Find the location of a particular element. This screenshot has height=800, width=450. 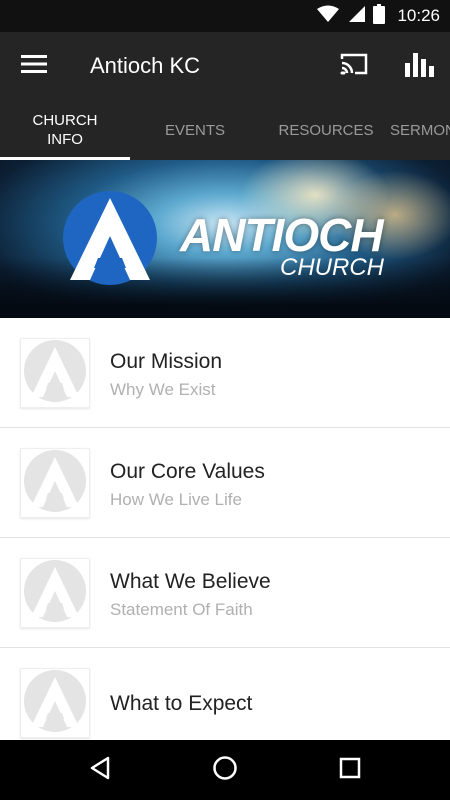

home-button is located at coordinates (225, 770).